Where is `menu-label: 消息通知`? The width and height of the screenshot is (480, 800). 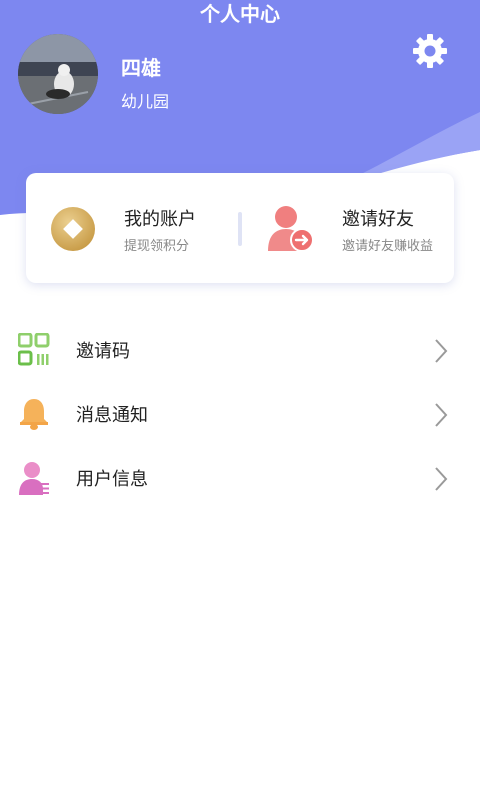
menu-label: 消息通知 is located at coordinates (112, 415).